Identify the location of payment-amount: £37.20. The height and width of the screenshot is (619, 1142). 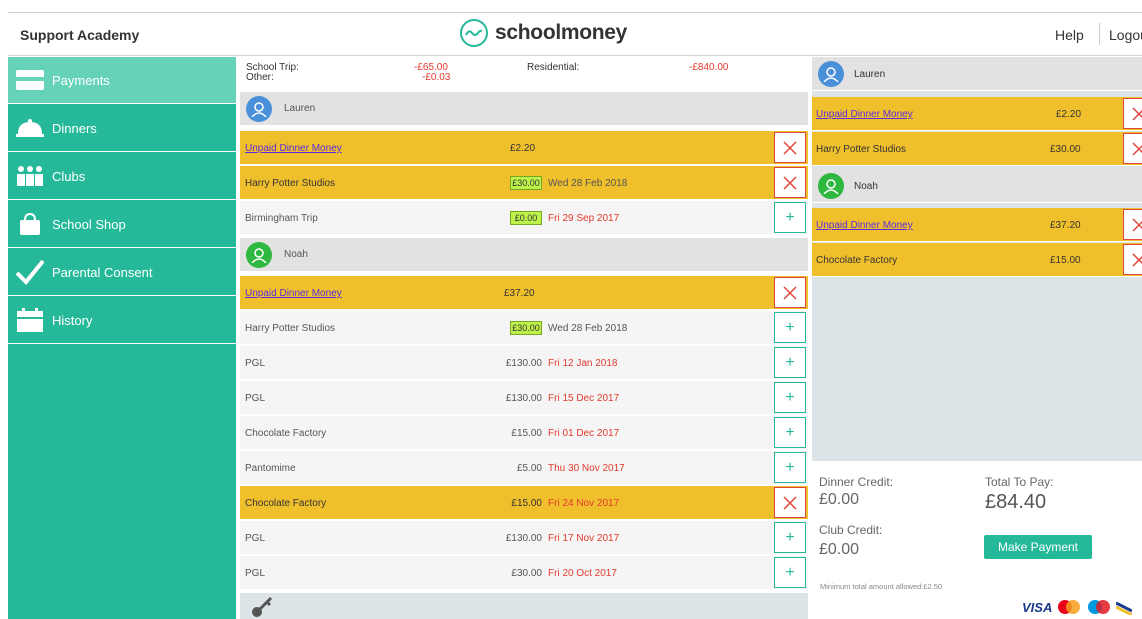
(519, 293).